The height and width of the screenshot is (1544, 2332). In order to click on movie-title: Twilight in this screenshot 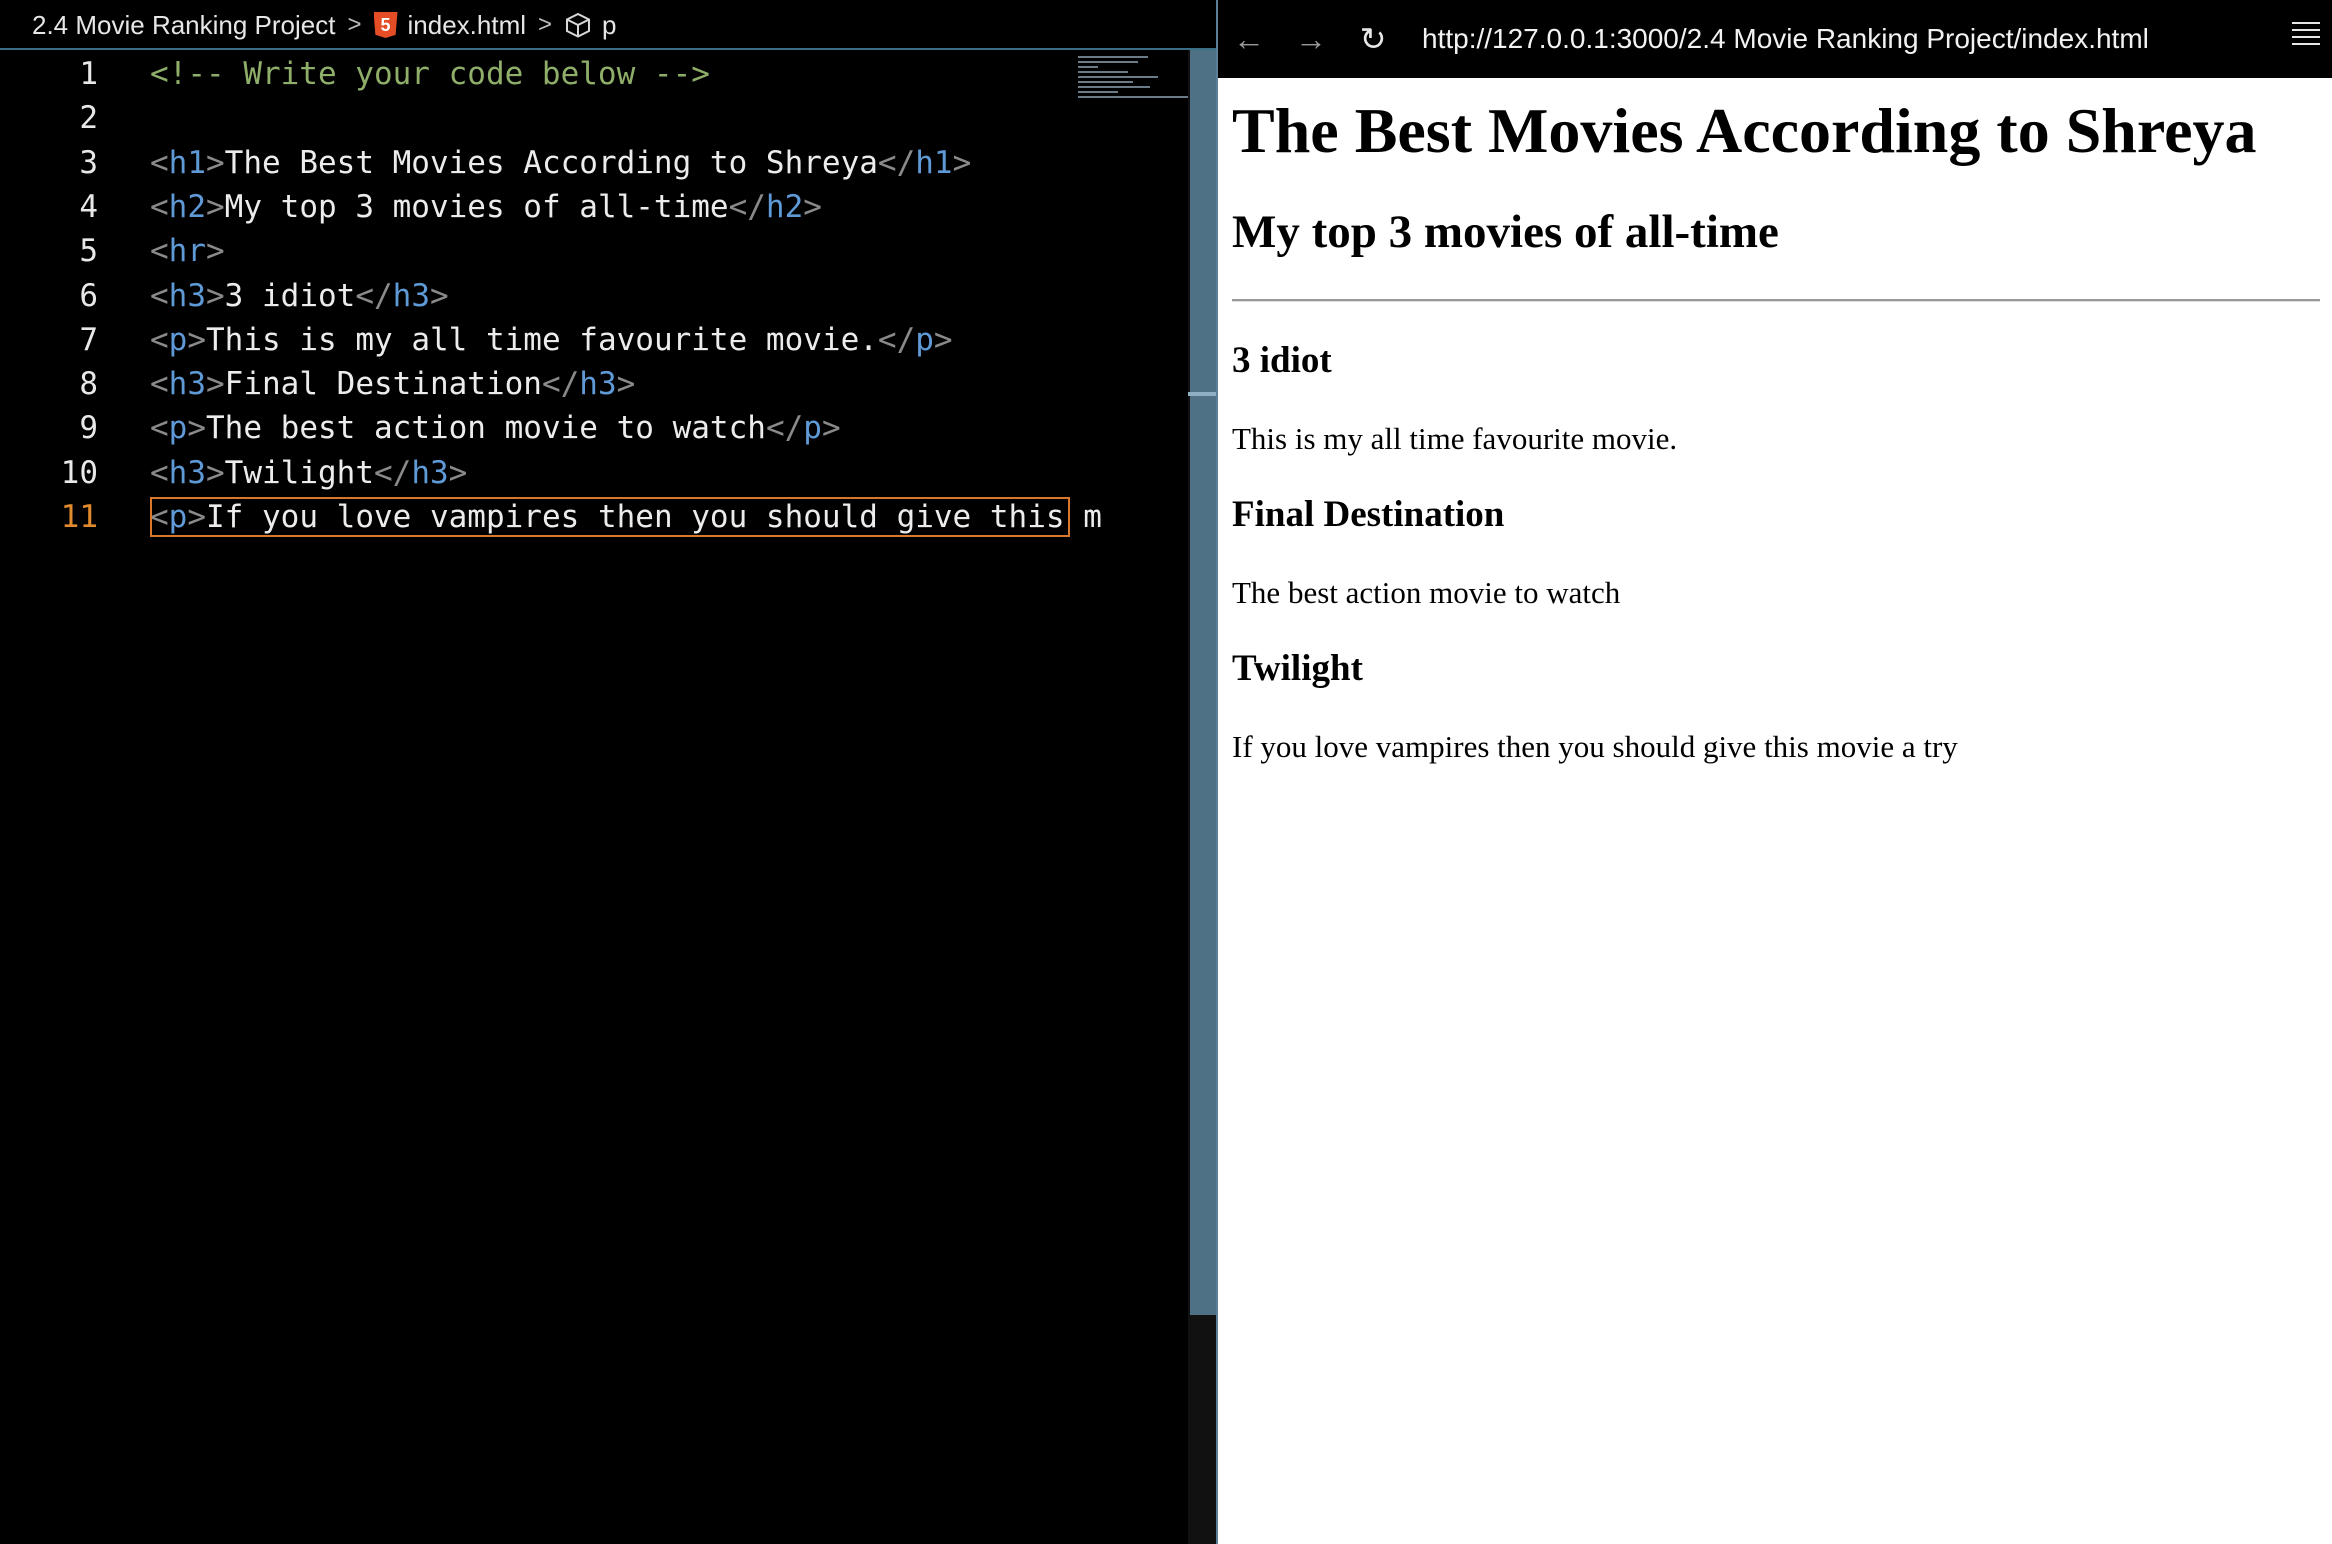, I will do `click(1297, 669)`.